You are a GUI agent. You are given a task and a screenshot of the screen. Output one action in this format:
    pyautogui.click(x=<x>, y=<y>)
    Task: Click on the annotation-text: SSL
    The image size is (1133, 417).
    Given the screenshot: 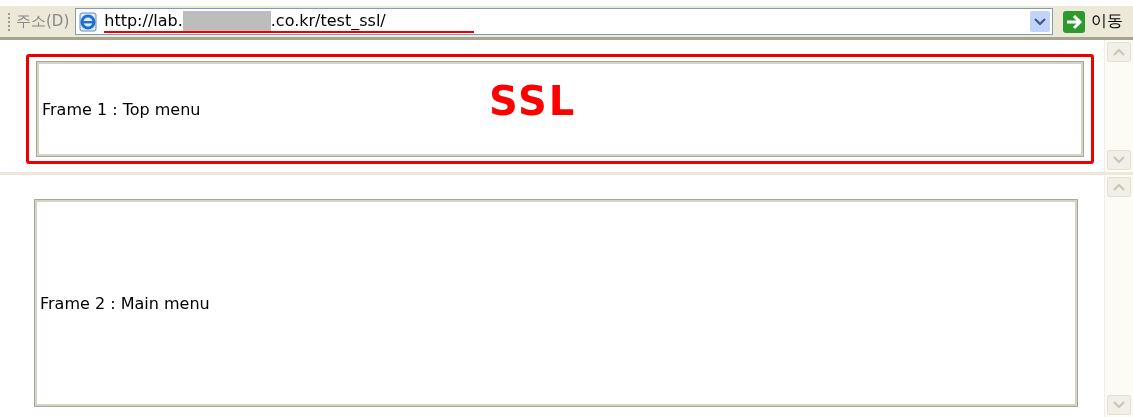 What is the action you would take?
    pyautogui.click(x=533, y=101)
    